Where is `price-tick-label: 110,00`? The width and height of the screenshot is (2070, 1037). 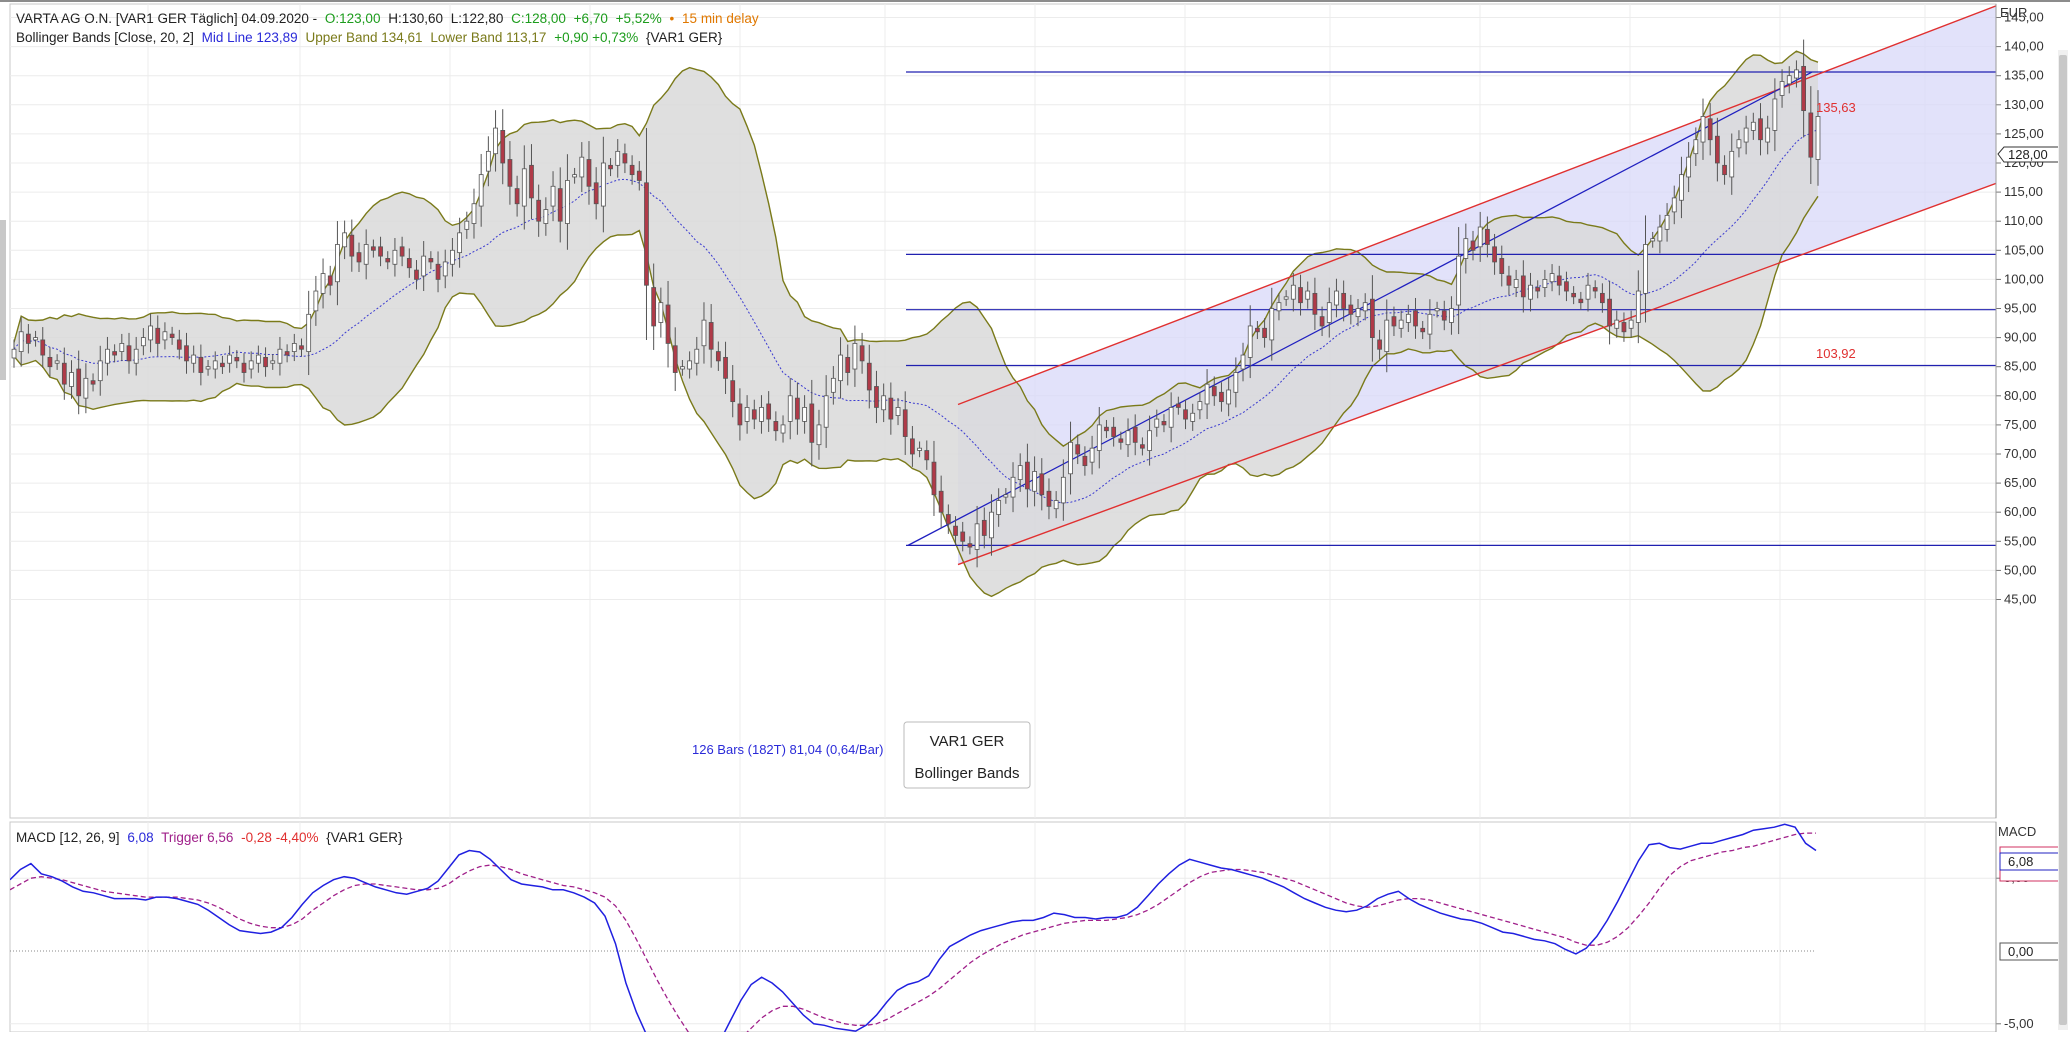 price-tick-label: 110,00 is located at coordinates (2023, 220).